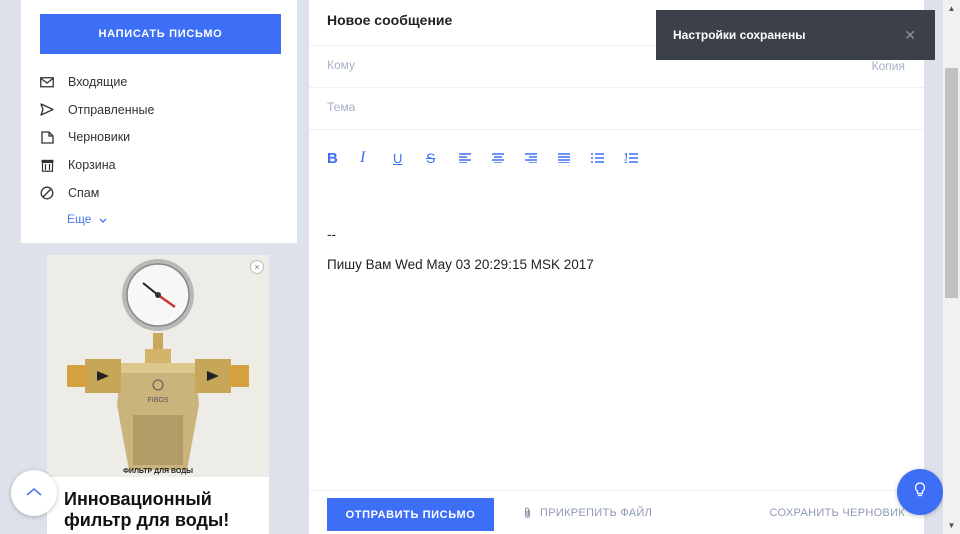 The width and height of the screenshot is (960, 534). What do you see at coordinates (587, 65) in the screenshot?
I see `to-input` at bounding box center [587, 65].